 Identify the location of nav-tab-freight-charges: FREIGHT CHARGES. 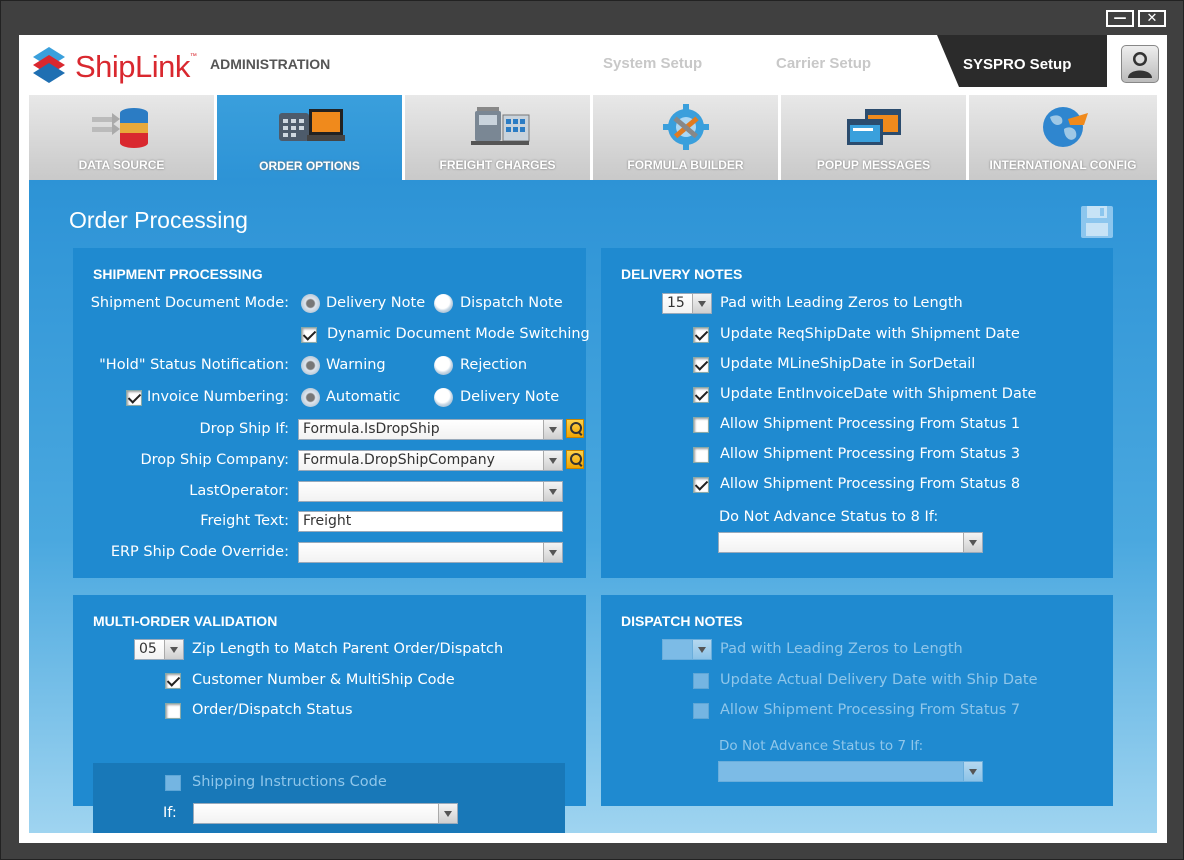
(498, 137).